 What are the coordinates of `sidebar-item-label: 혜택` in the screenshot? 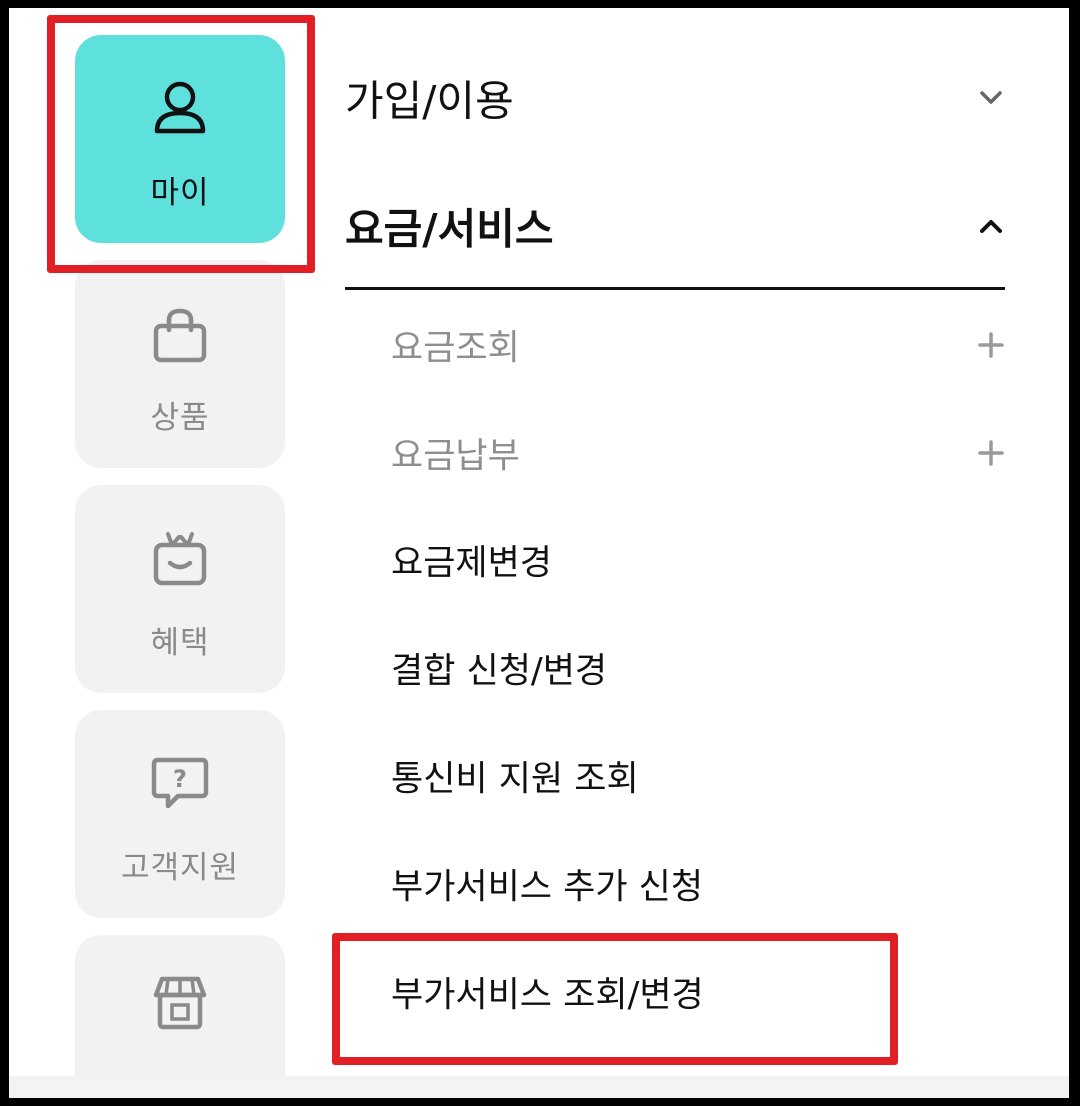 It's located at (180, 643).